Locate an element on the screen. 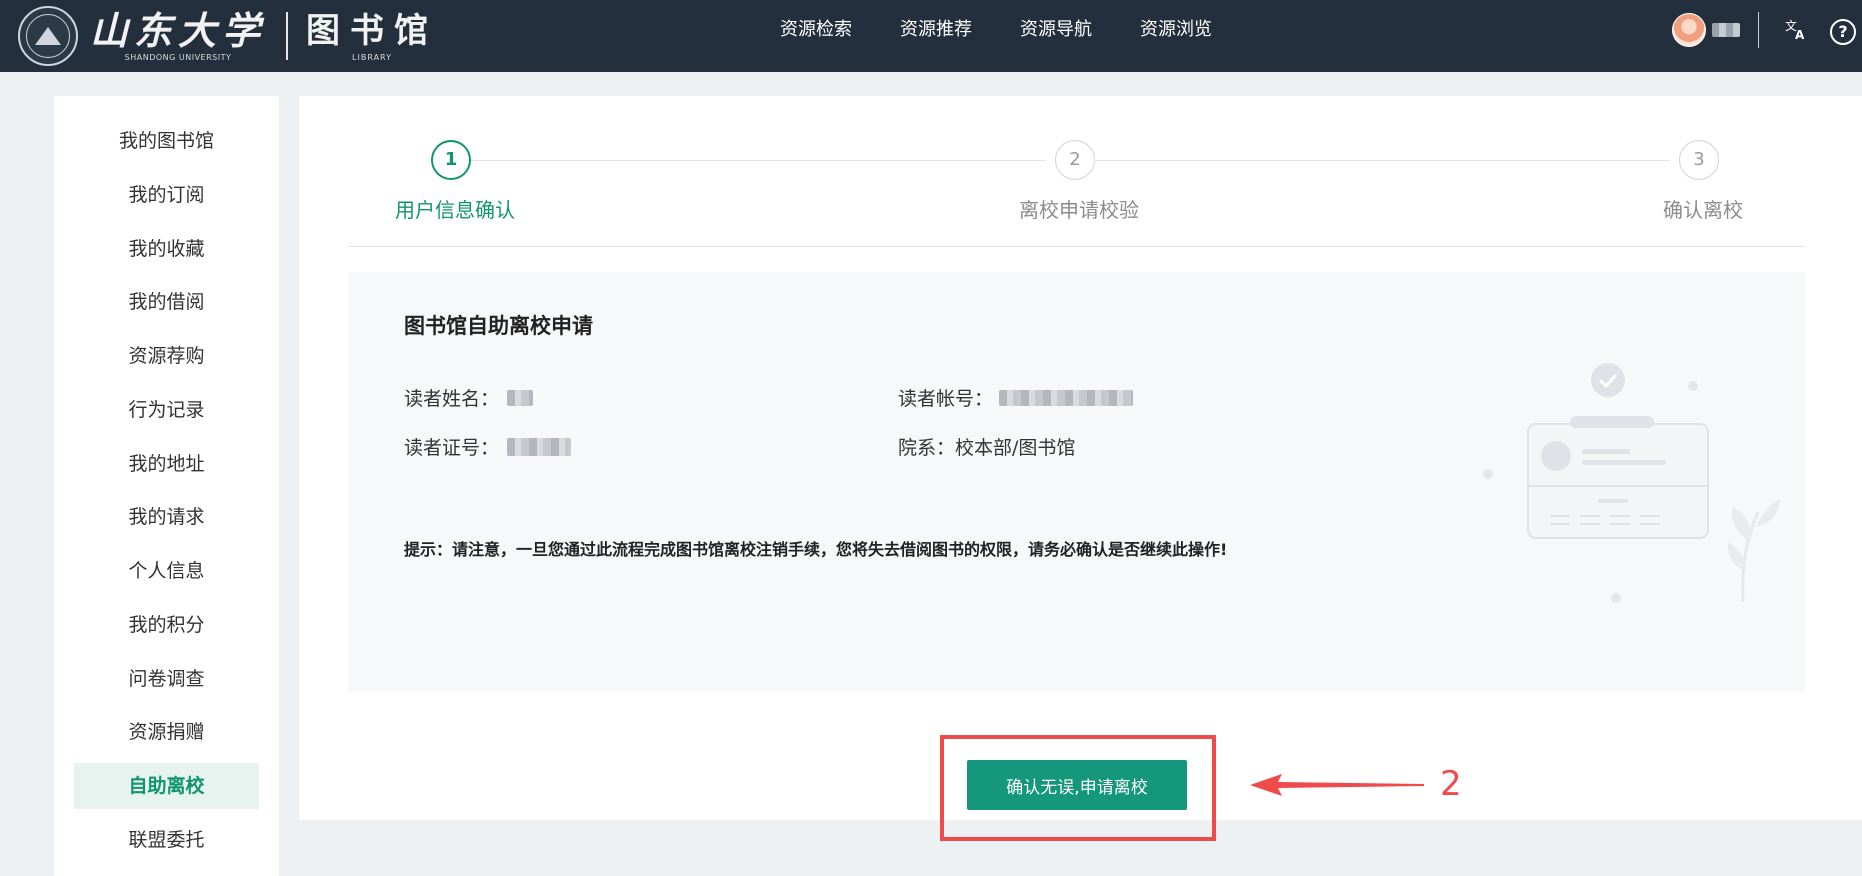  user-name-redacted is located at coordinates (1726, 30).